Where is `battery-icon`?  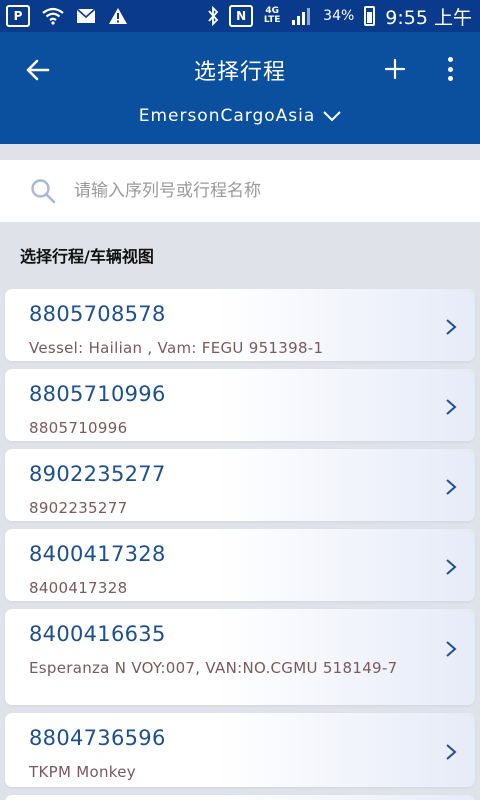 battery-icon is located at coordinates (370, 16).